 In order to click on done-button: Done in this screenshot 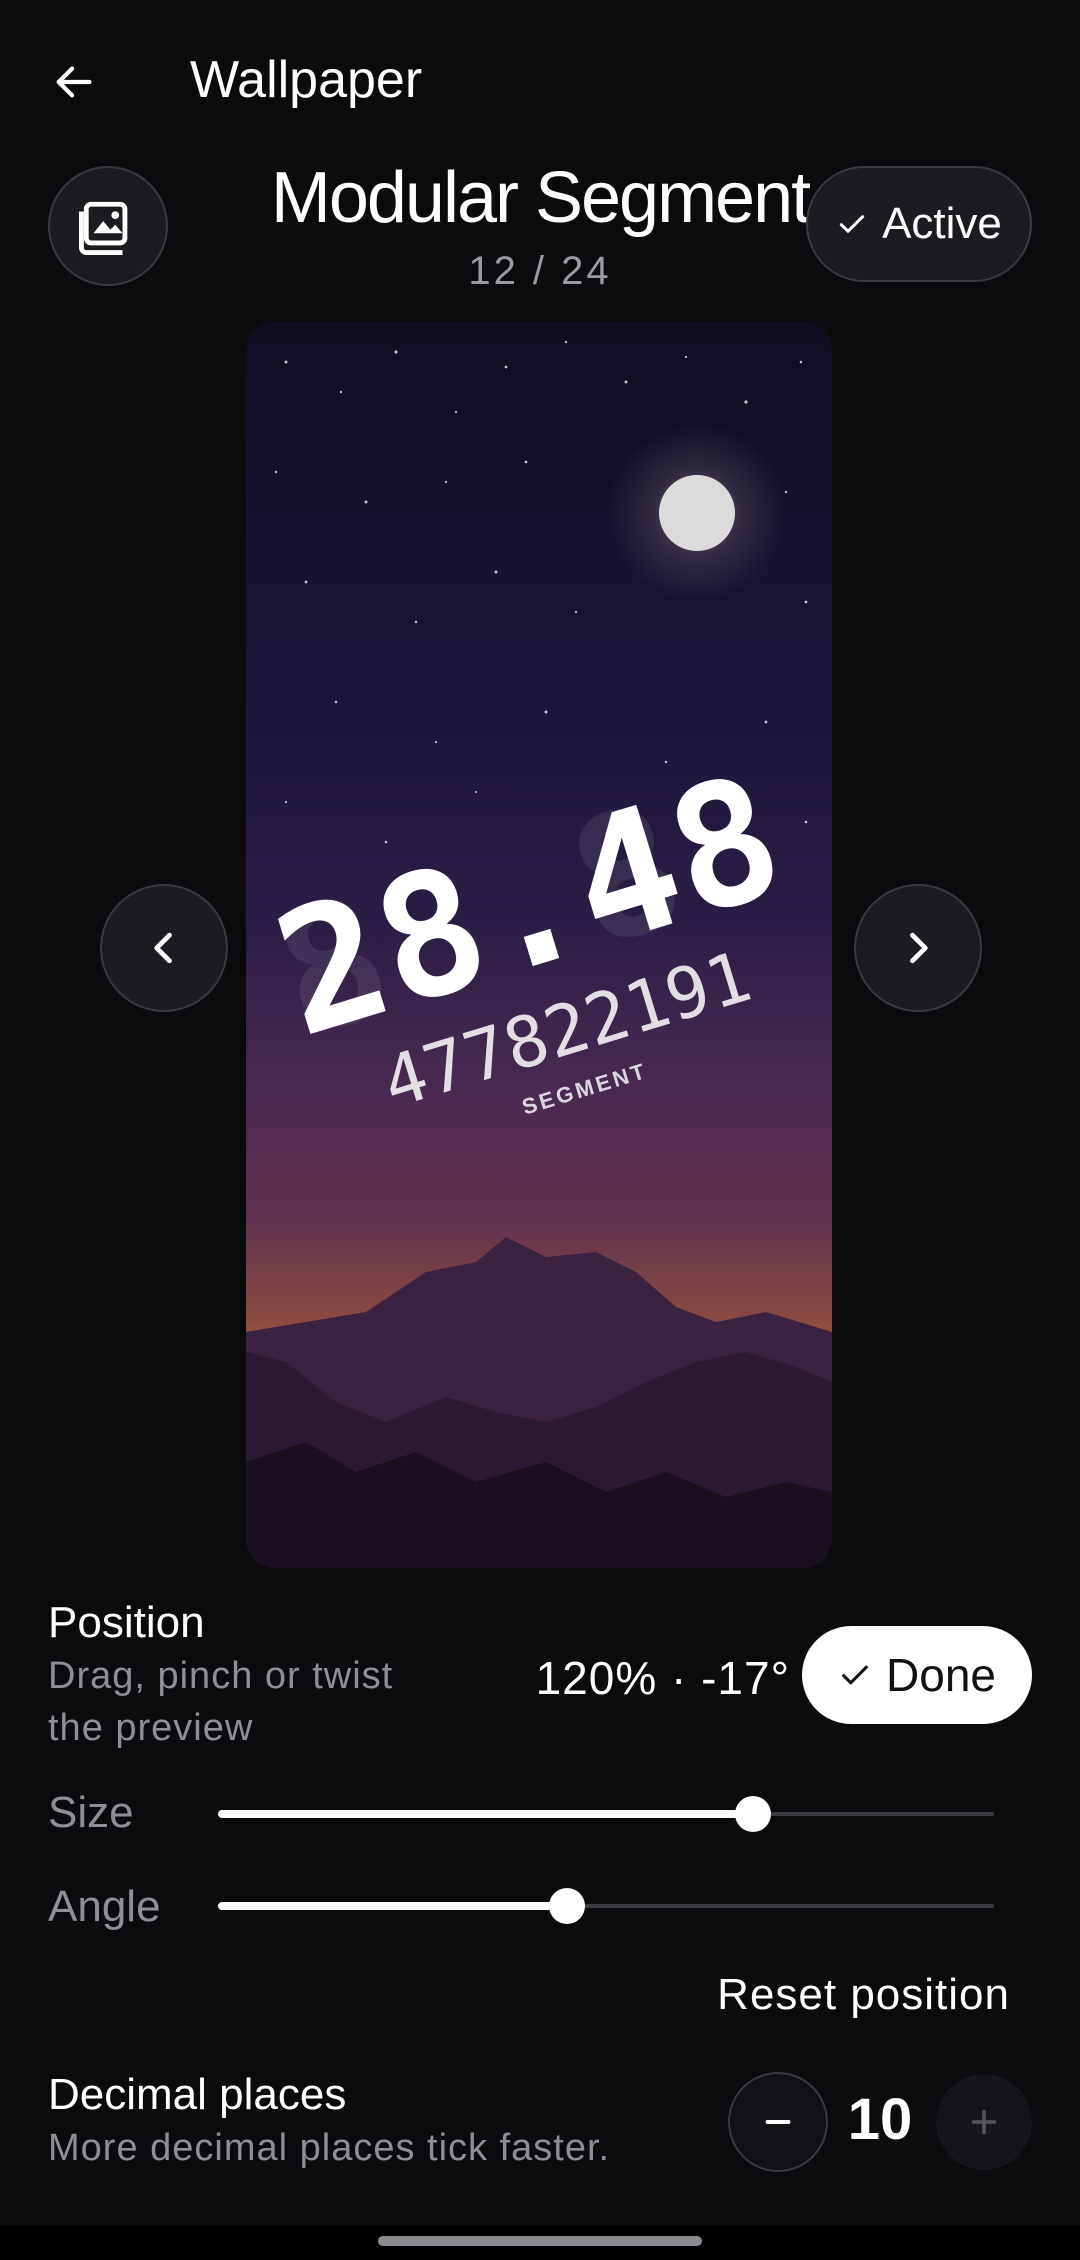, I will do `click(917, 1675)`.